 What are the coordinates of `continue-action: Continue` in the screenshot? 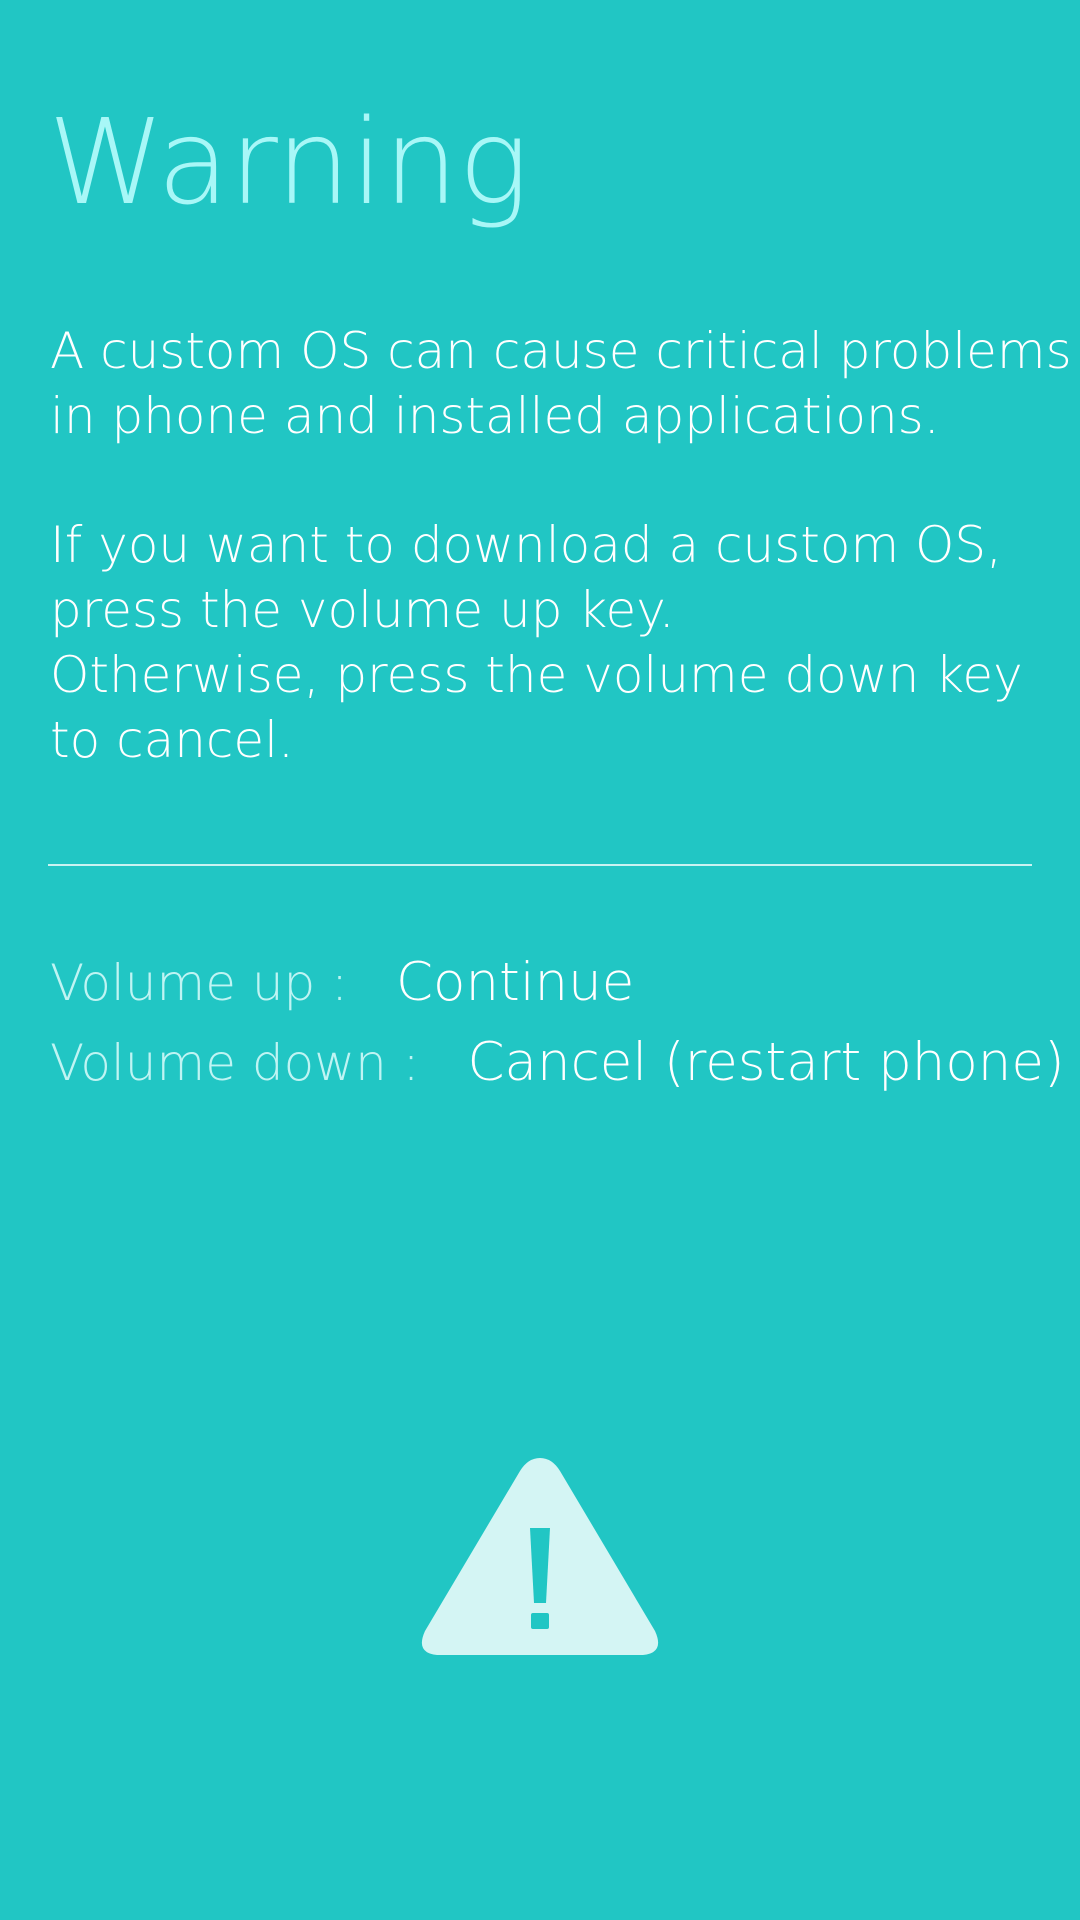 It's located at (515, 982).